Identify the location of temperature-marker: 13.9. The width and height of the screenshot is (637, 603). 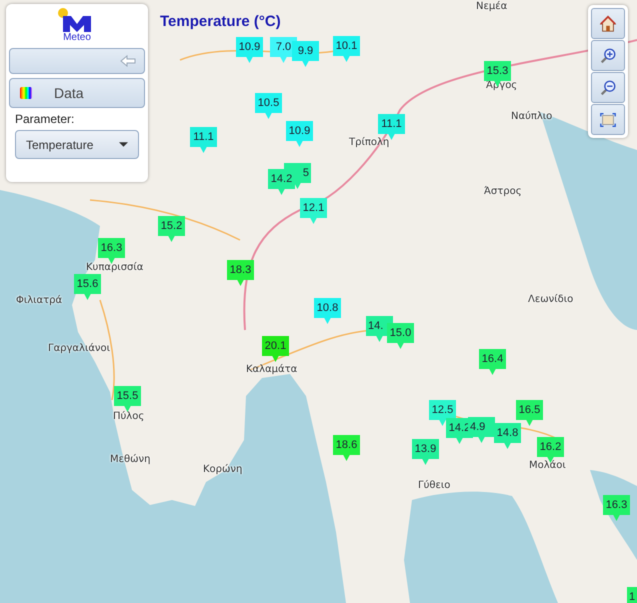
(425, 452).